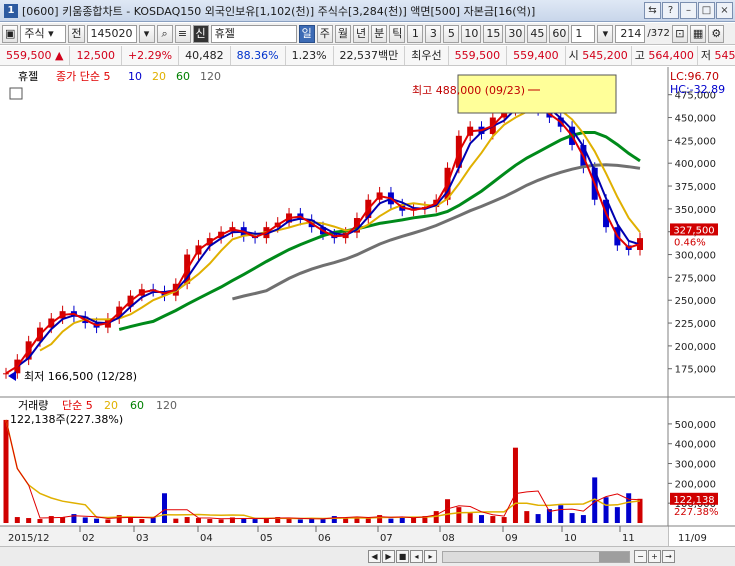 The height and width of the screenshot is (566, 735). What do you see at coordinates (142, 538) in the screenshot?
I see `date-tick-label: 03` at bounding box center [142, 538].